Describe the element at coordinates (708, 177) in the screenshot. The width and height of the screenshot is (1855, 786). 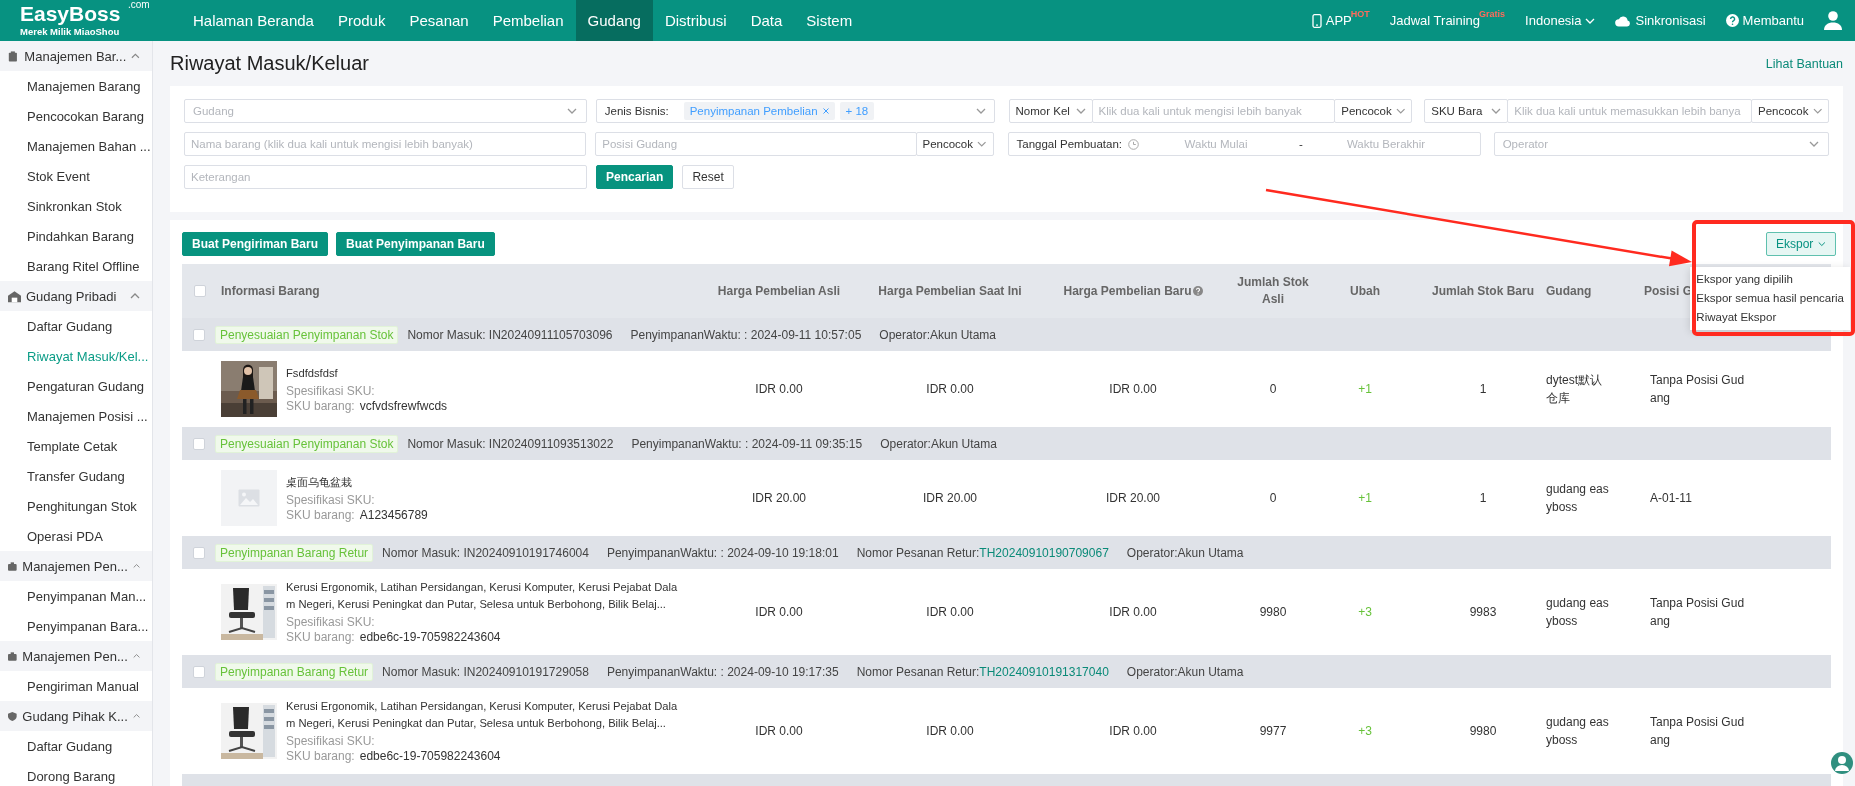
I see `reset-button: Reset` at that location.